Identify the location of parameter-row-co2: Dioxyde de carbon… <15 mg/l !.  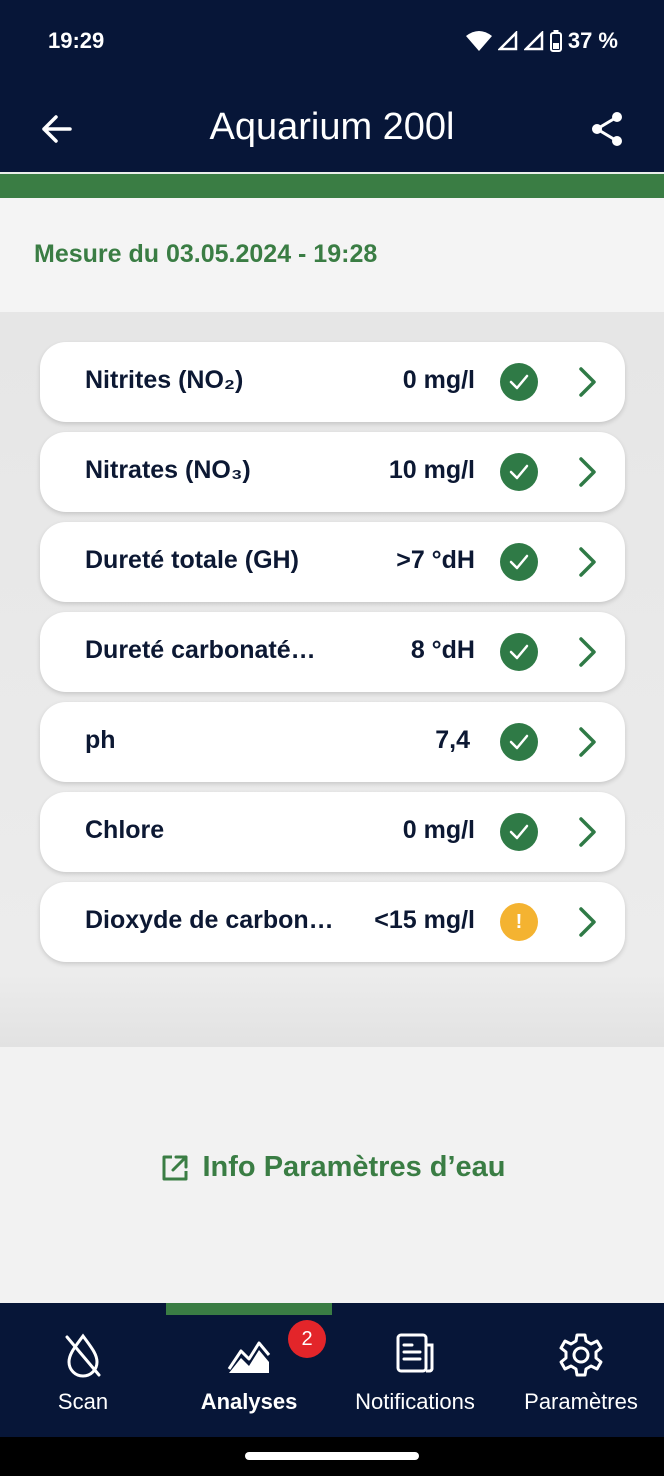
(332, 922).